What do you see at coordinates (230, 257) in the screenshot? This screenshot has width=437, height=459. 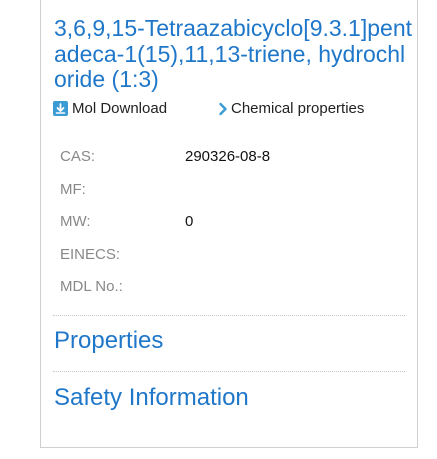 I see `property-row-einecs: EINECS:` at bounding box center [230, 257].